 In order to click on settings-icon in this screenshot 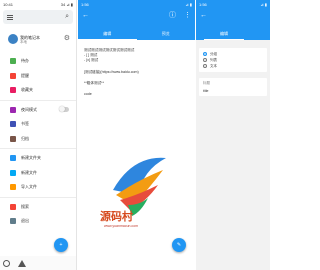, I will do `click(6, 263)`.